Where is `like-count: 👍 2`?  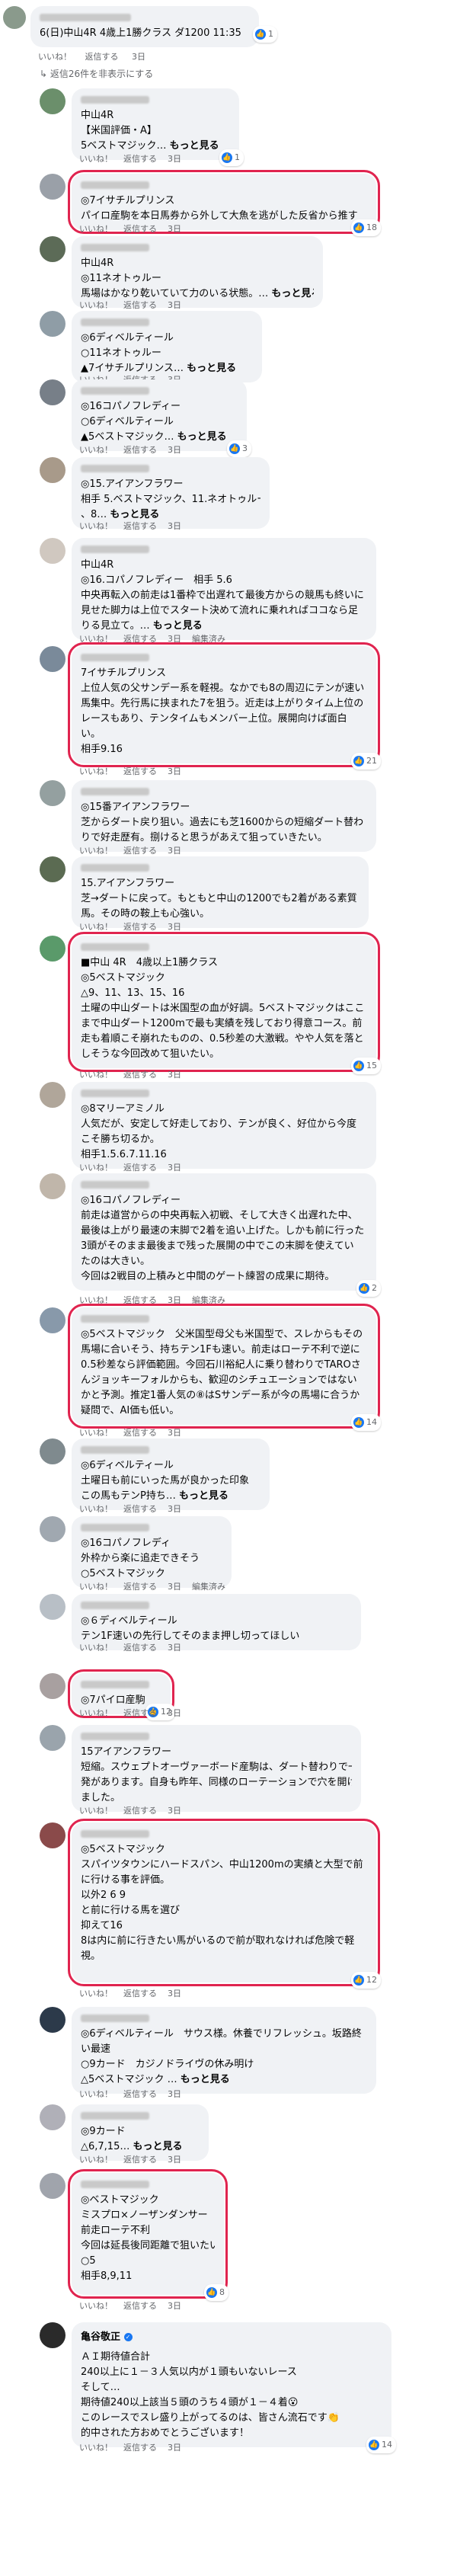 like-count: 👍 2 is located at coordinates (368, 1288).